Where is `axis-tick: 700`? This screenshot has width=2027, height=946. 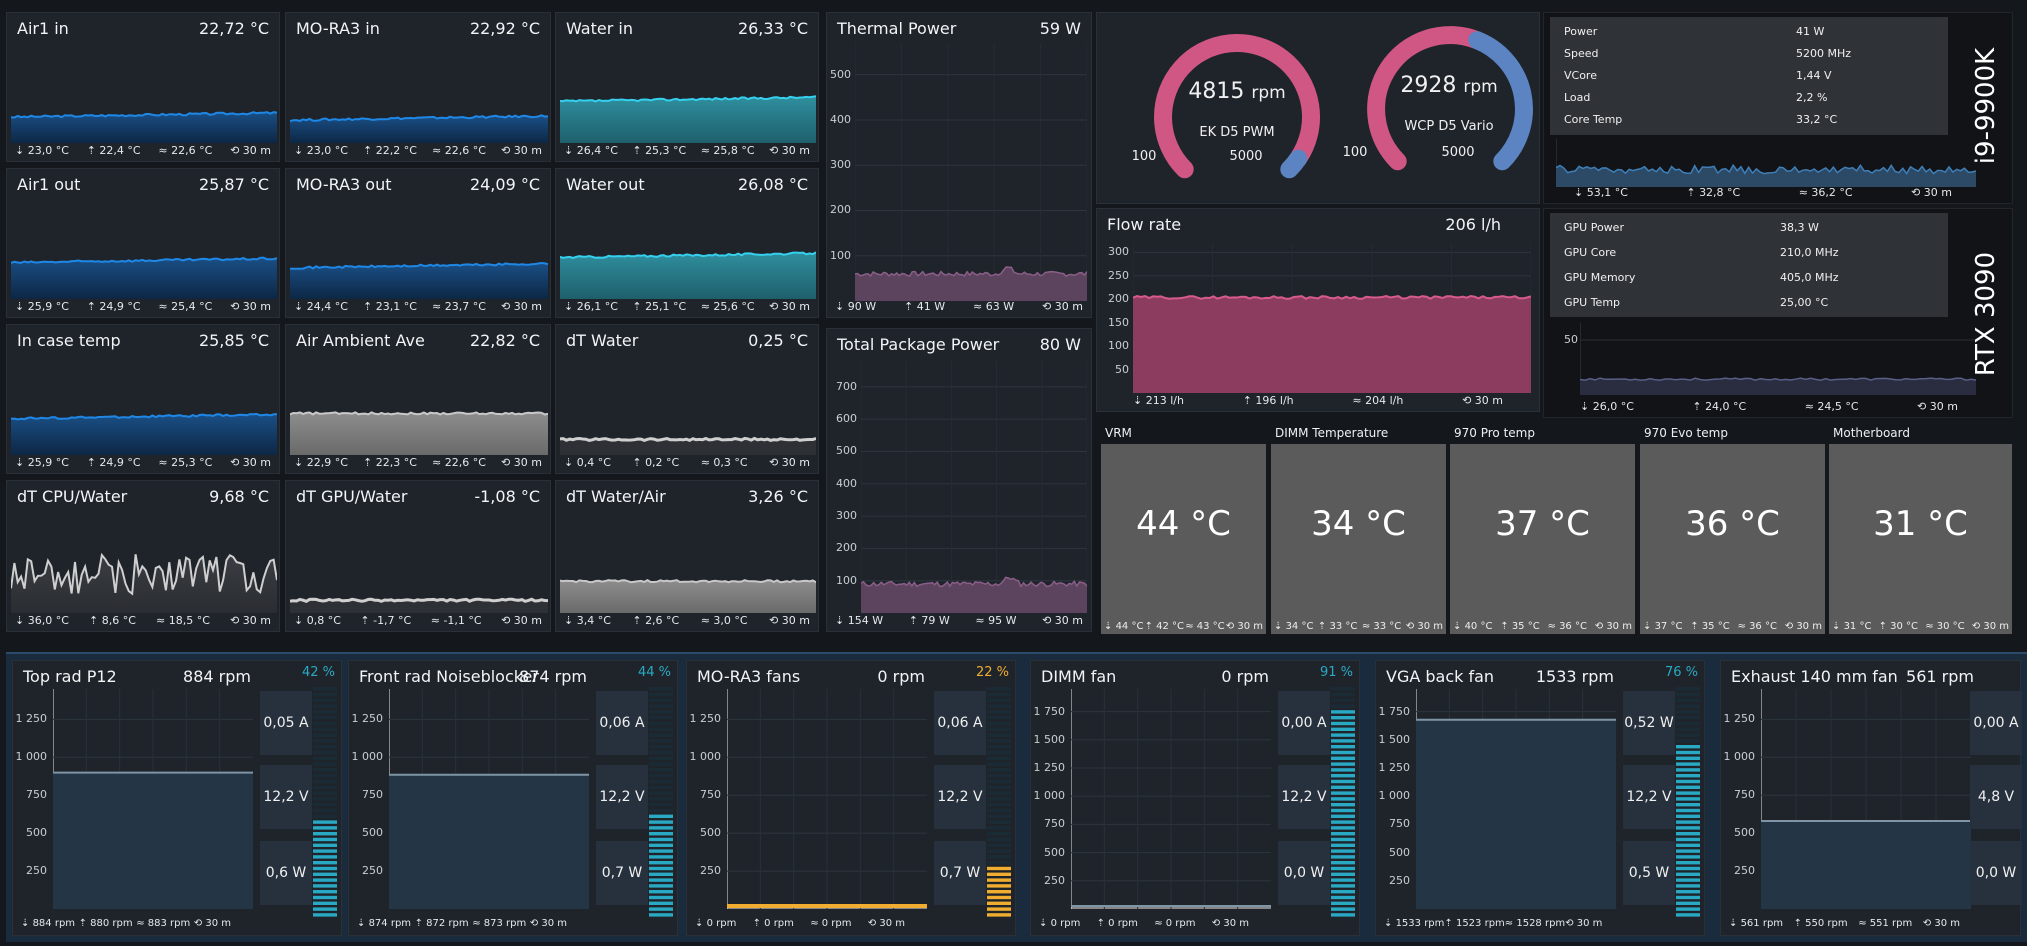 axis-tick: 700 is located at coordinates (846, 386).